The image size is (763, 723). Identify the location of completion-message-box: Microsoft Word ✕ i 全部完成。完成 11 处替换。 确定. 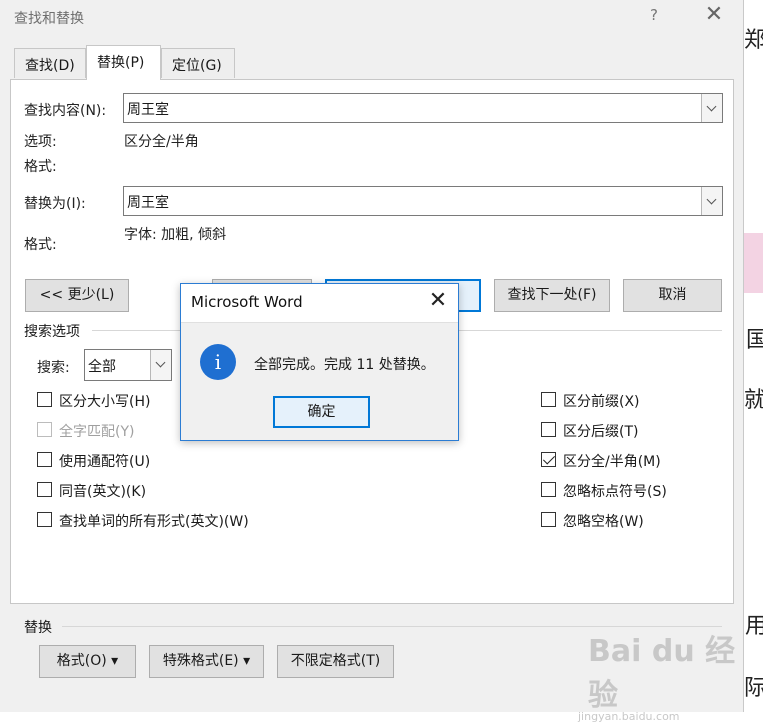
(319, 362).